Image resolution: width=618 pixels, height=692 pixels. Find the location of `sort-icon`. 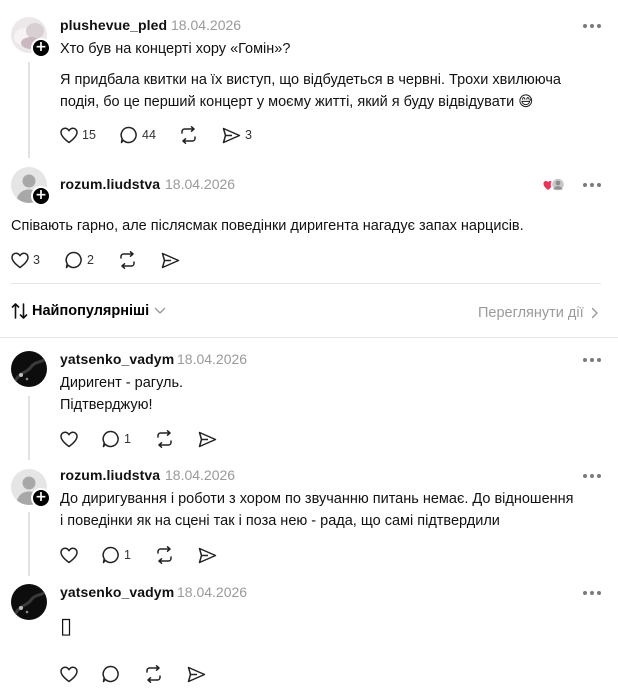

sort-icon is located at coordinates (19, 311).